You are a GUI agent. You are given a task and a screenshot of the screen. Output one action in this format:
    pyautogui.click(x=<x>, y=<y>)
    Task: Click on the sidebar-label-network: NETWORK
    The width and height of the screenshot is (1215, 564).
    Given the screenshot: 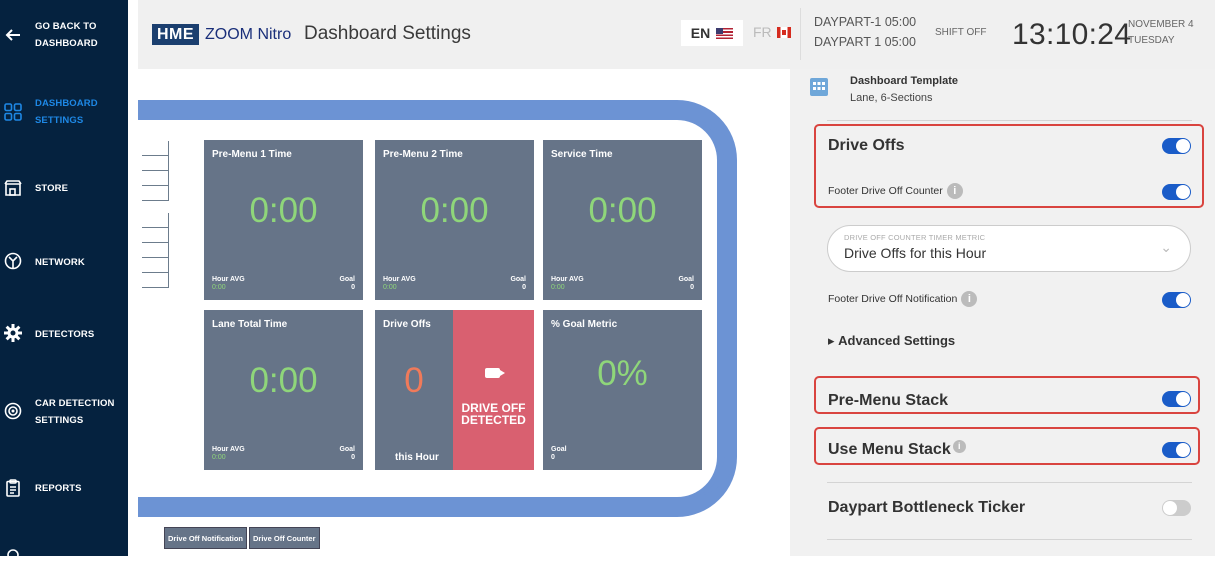 What is the action you would take?
    pyautogui.click(x=60, y=262)
    